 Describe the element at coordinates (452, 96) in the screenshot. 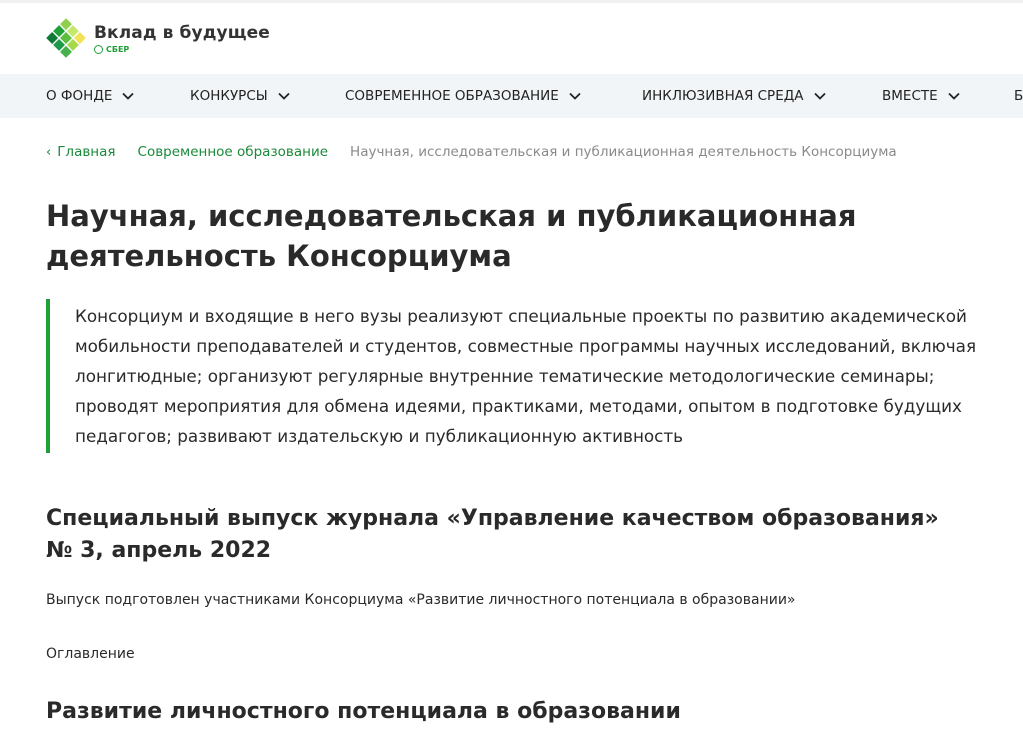

I see `nav-item-label: СОВРЕМЕННОЕ ОБРАЗОВАНИЕ` at that location.